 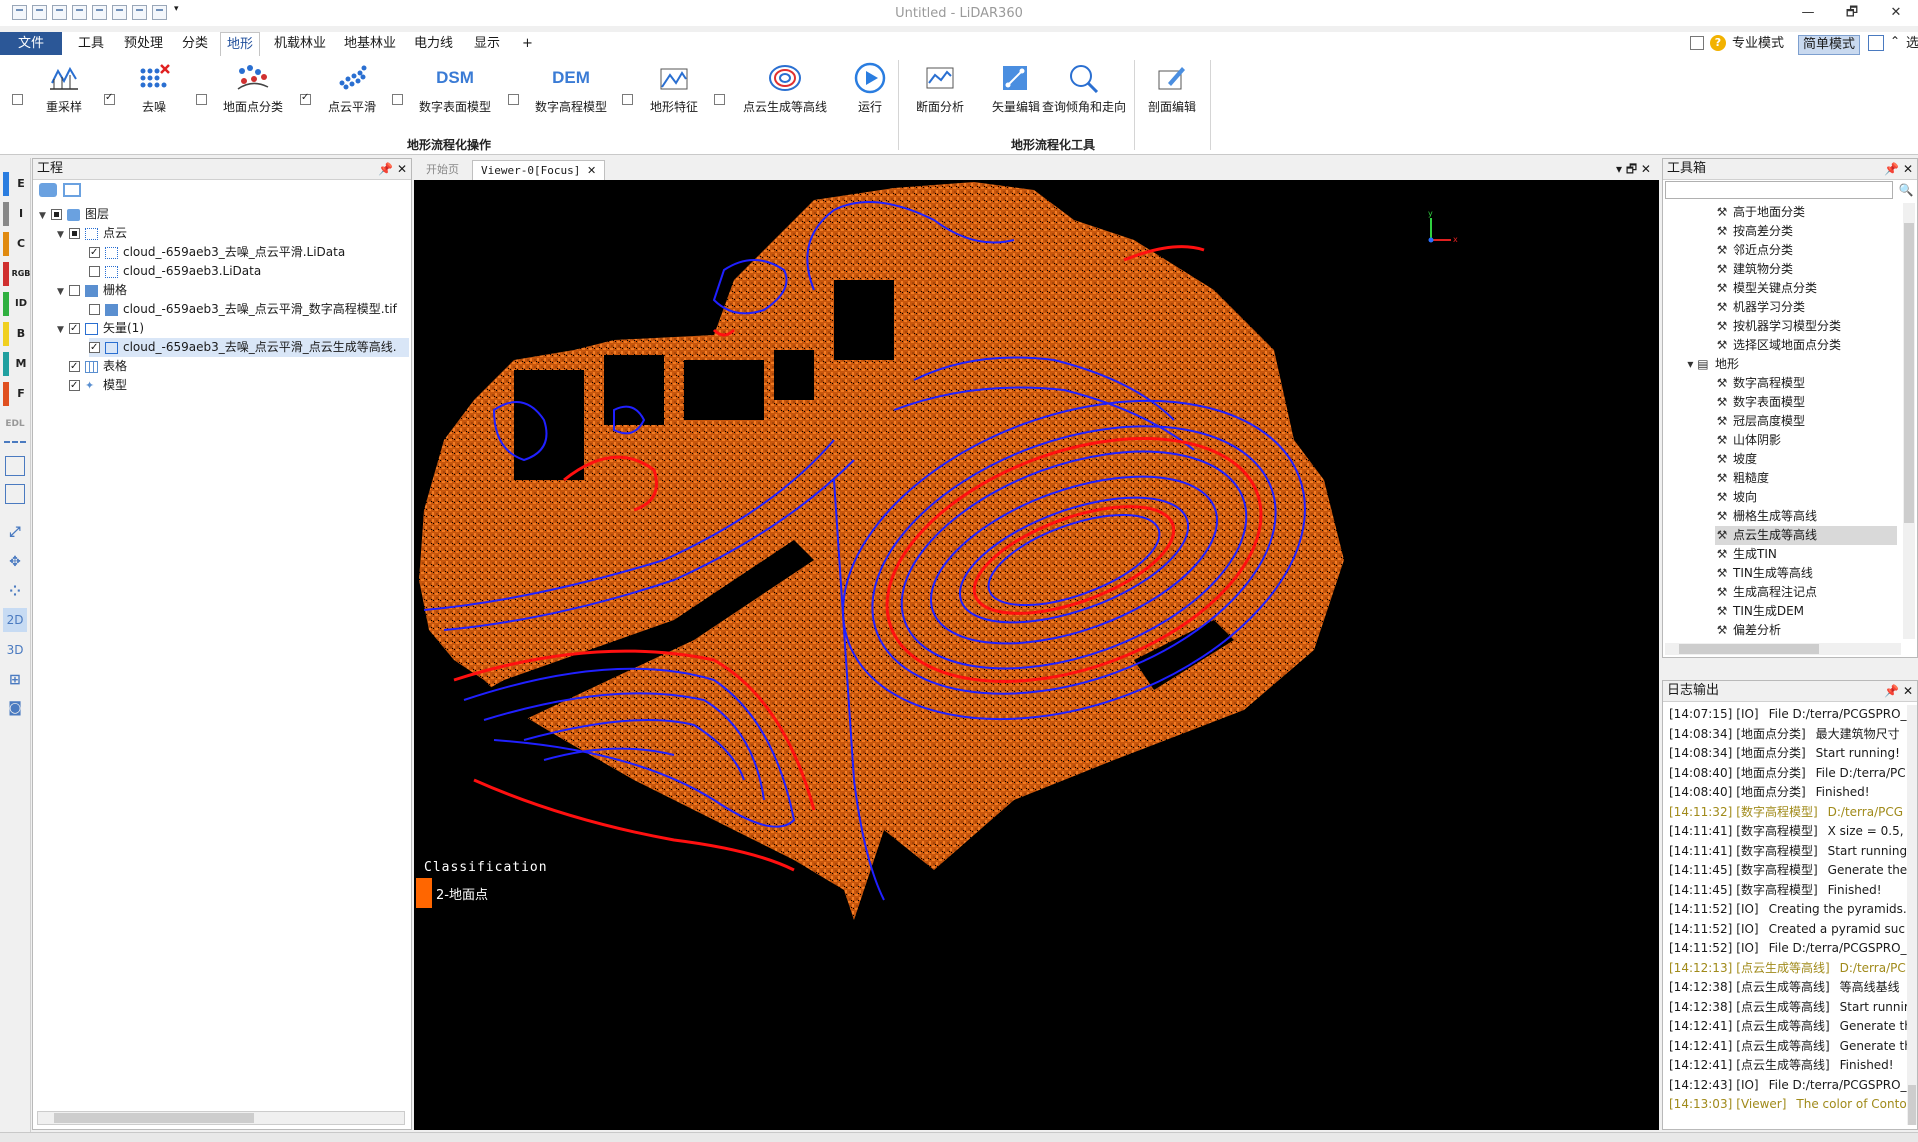 I want to click on tree-row-raster: ▼ 栅格, so click(x=92, y=290).